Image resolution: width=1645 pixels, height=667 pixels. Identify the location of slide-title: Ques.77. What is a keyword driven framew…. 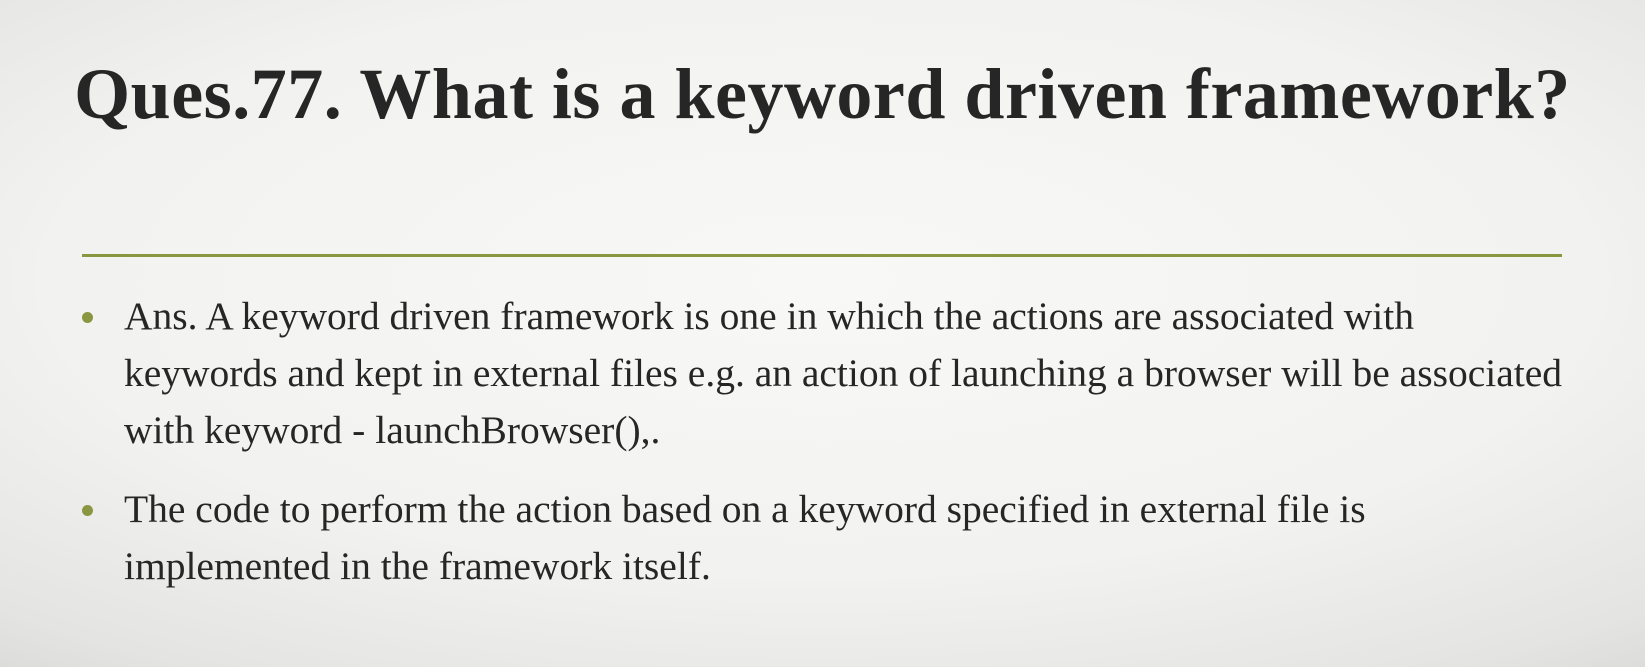
(822, 94).